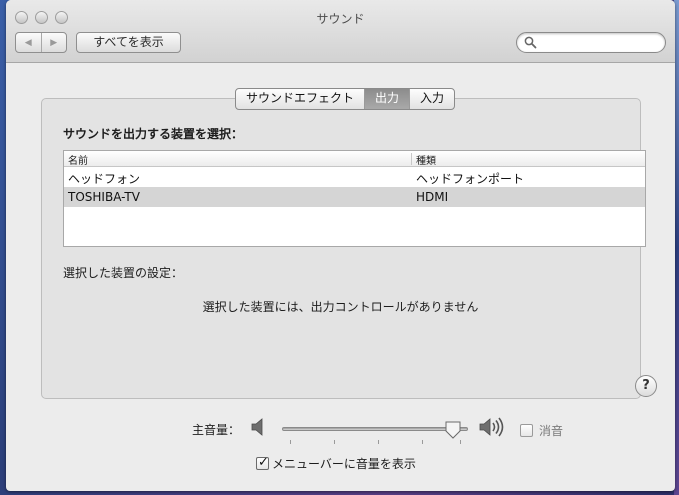 This screenshot has height=495, width=679. I want to click on table-row: ヘッドフォン ヘッドフォンポート, so click(354, 177).